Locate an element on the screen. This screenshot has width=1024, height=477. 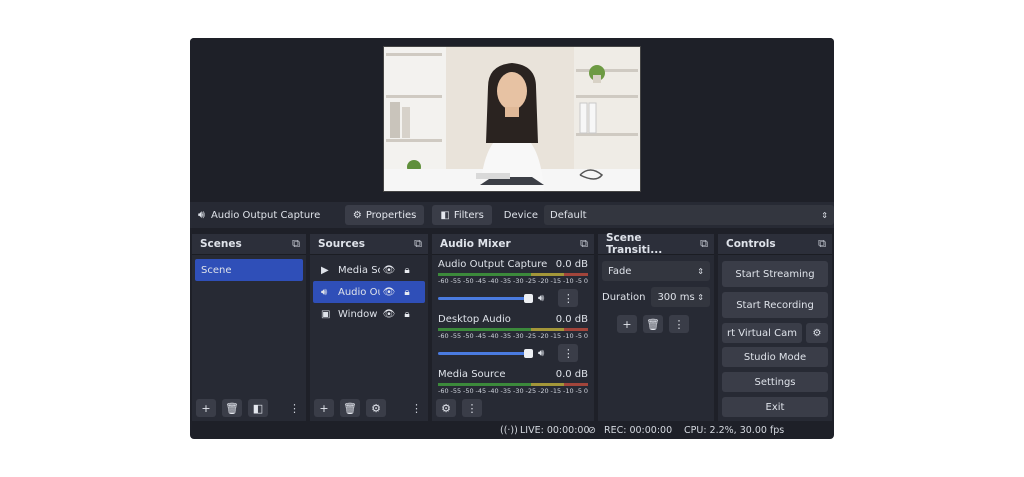
scenes-footer: + 🗑︎ ◧ ⋮ is located at coordinates (249, 408).